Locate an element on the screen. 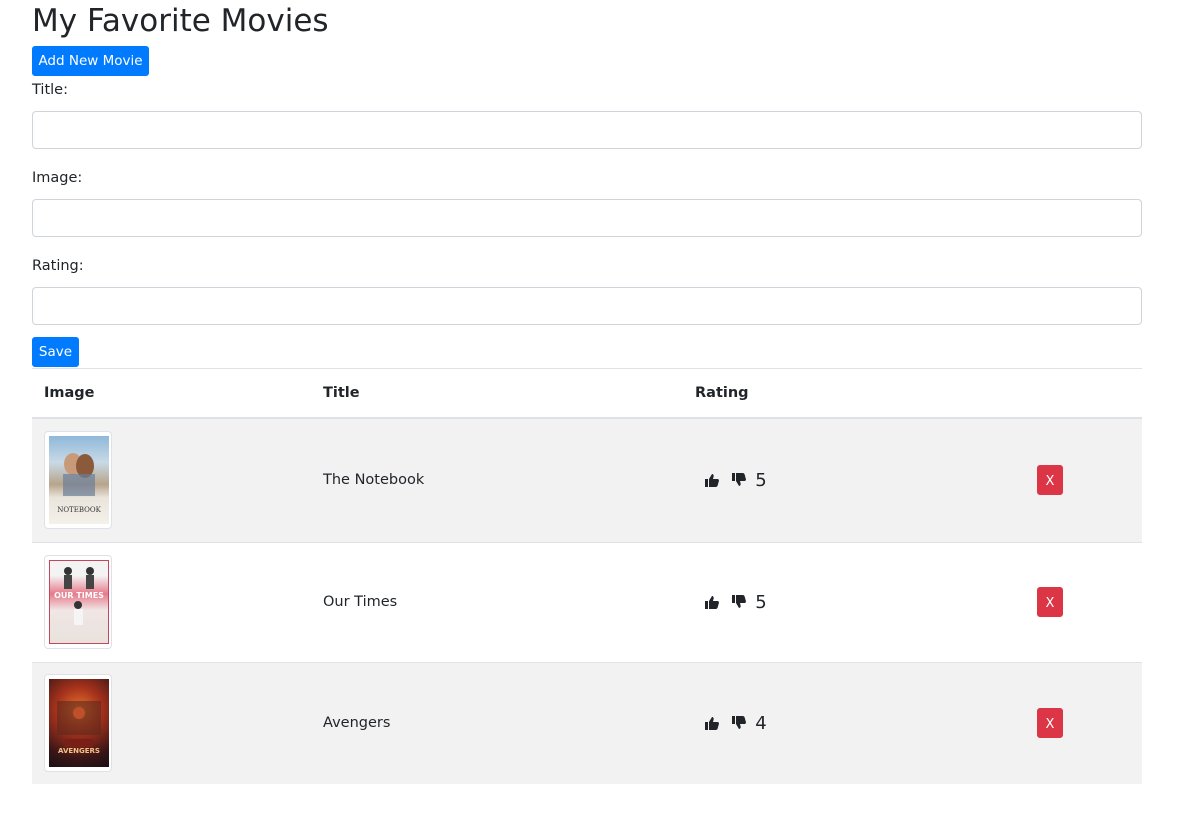  table-row: NOTEBOOK The Notebook 5 X is located at coordinates (587, 480).